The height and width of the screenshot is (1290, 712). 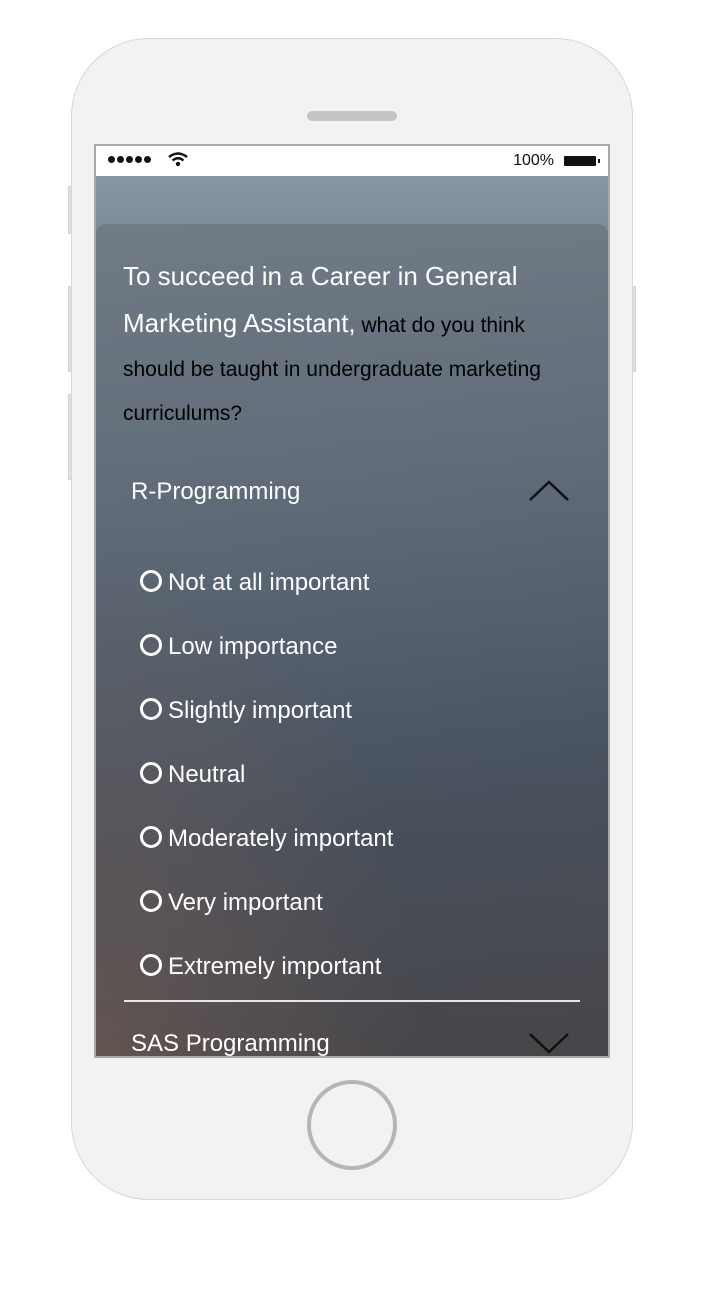 What do you see at coordinates (216, 491) in the screenshot?
I see `section-title: R-Programming` at bounding box center [216, 491].